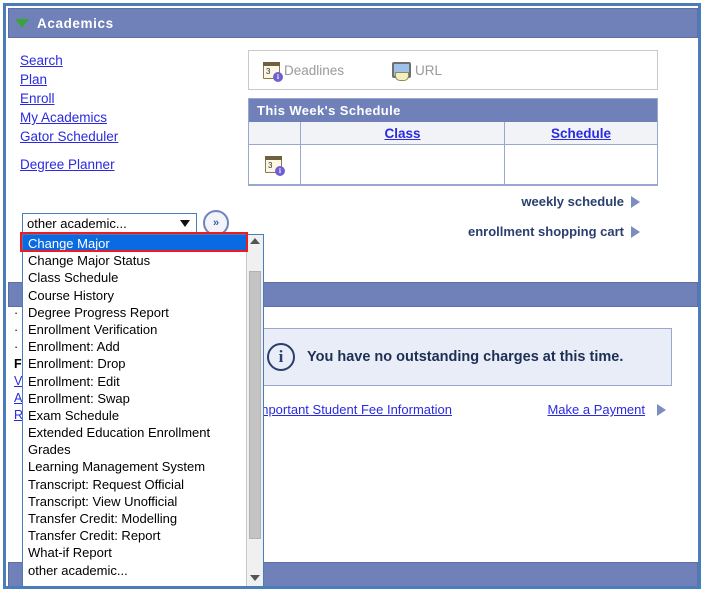 This screenshot has height=598, width=710. I want to click on column-header-class: Class, so click(402, 133).